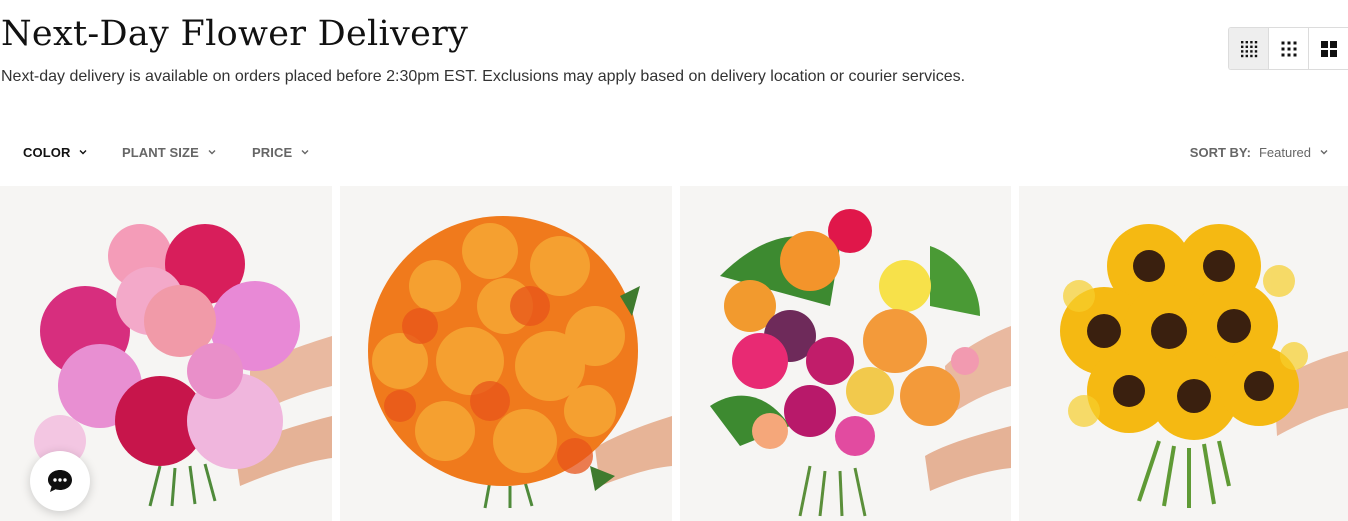 This screenshot has height=521, width=1348. Describe the element at coordinates (860, 363) in the screenshot. I see `mixed-bright-bouquet-image` at that location.